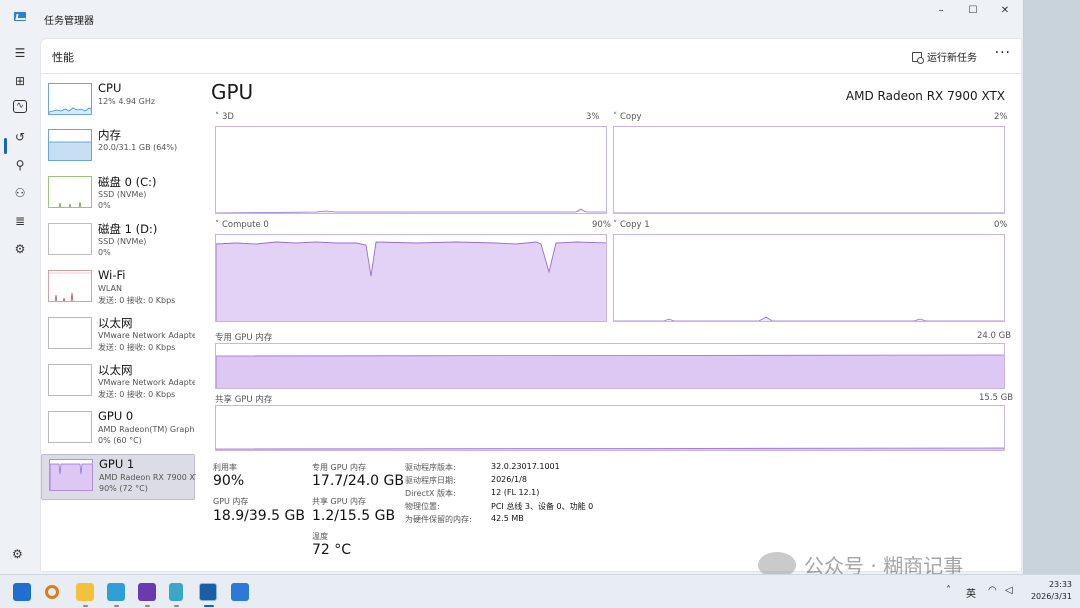 This screenshot has width=1080, height=608. What do you see at coordinates (20, 249) in the screenshot?
I see `services-icon: ⚙` at bounding box center [20, 249].